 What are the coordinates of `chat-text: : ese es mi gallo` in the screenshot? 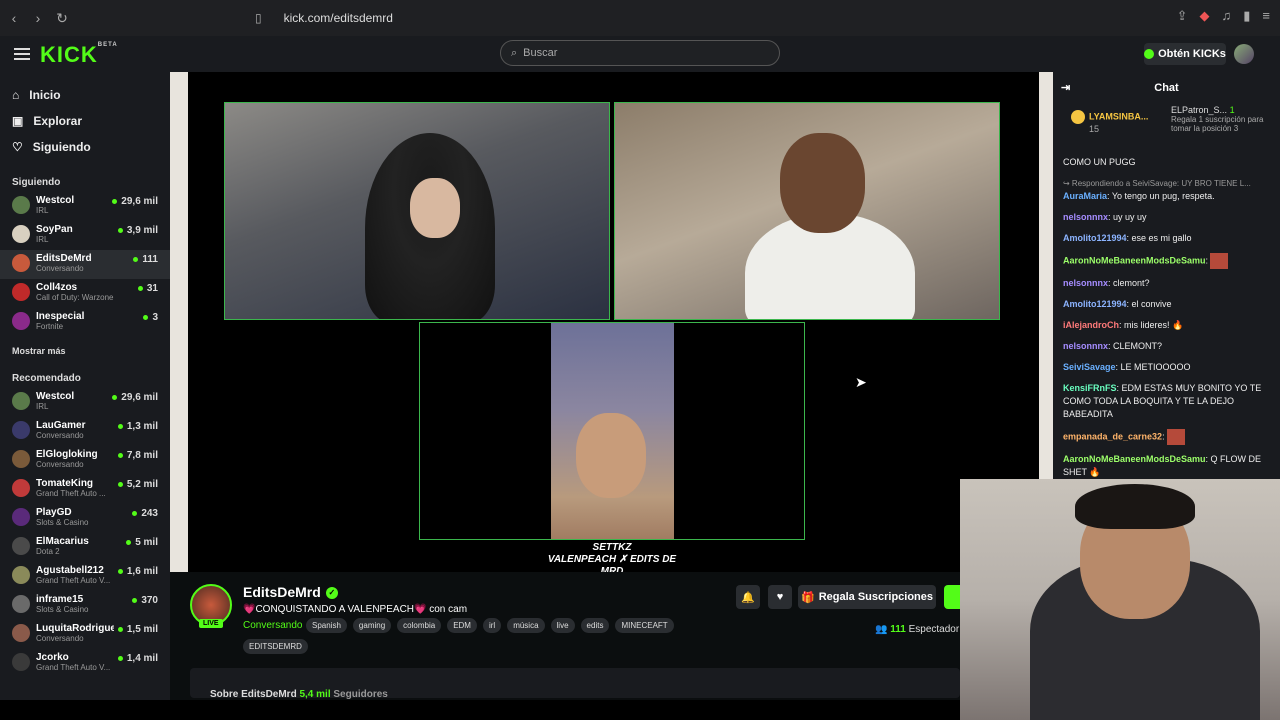 It's located at (1159, 238).